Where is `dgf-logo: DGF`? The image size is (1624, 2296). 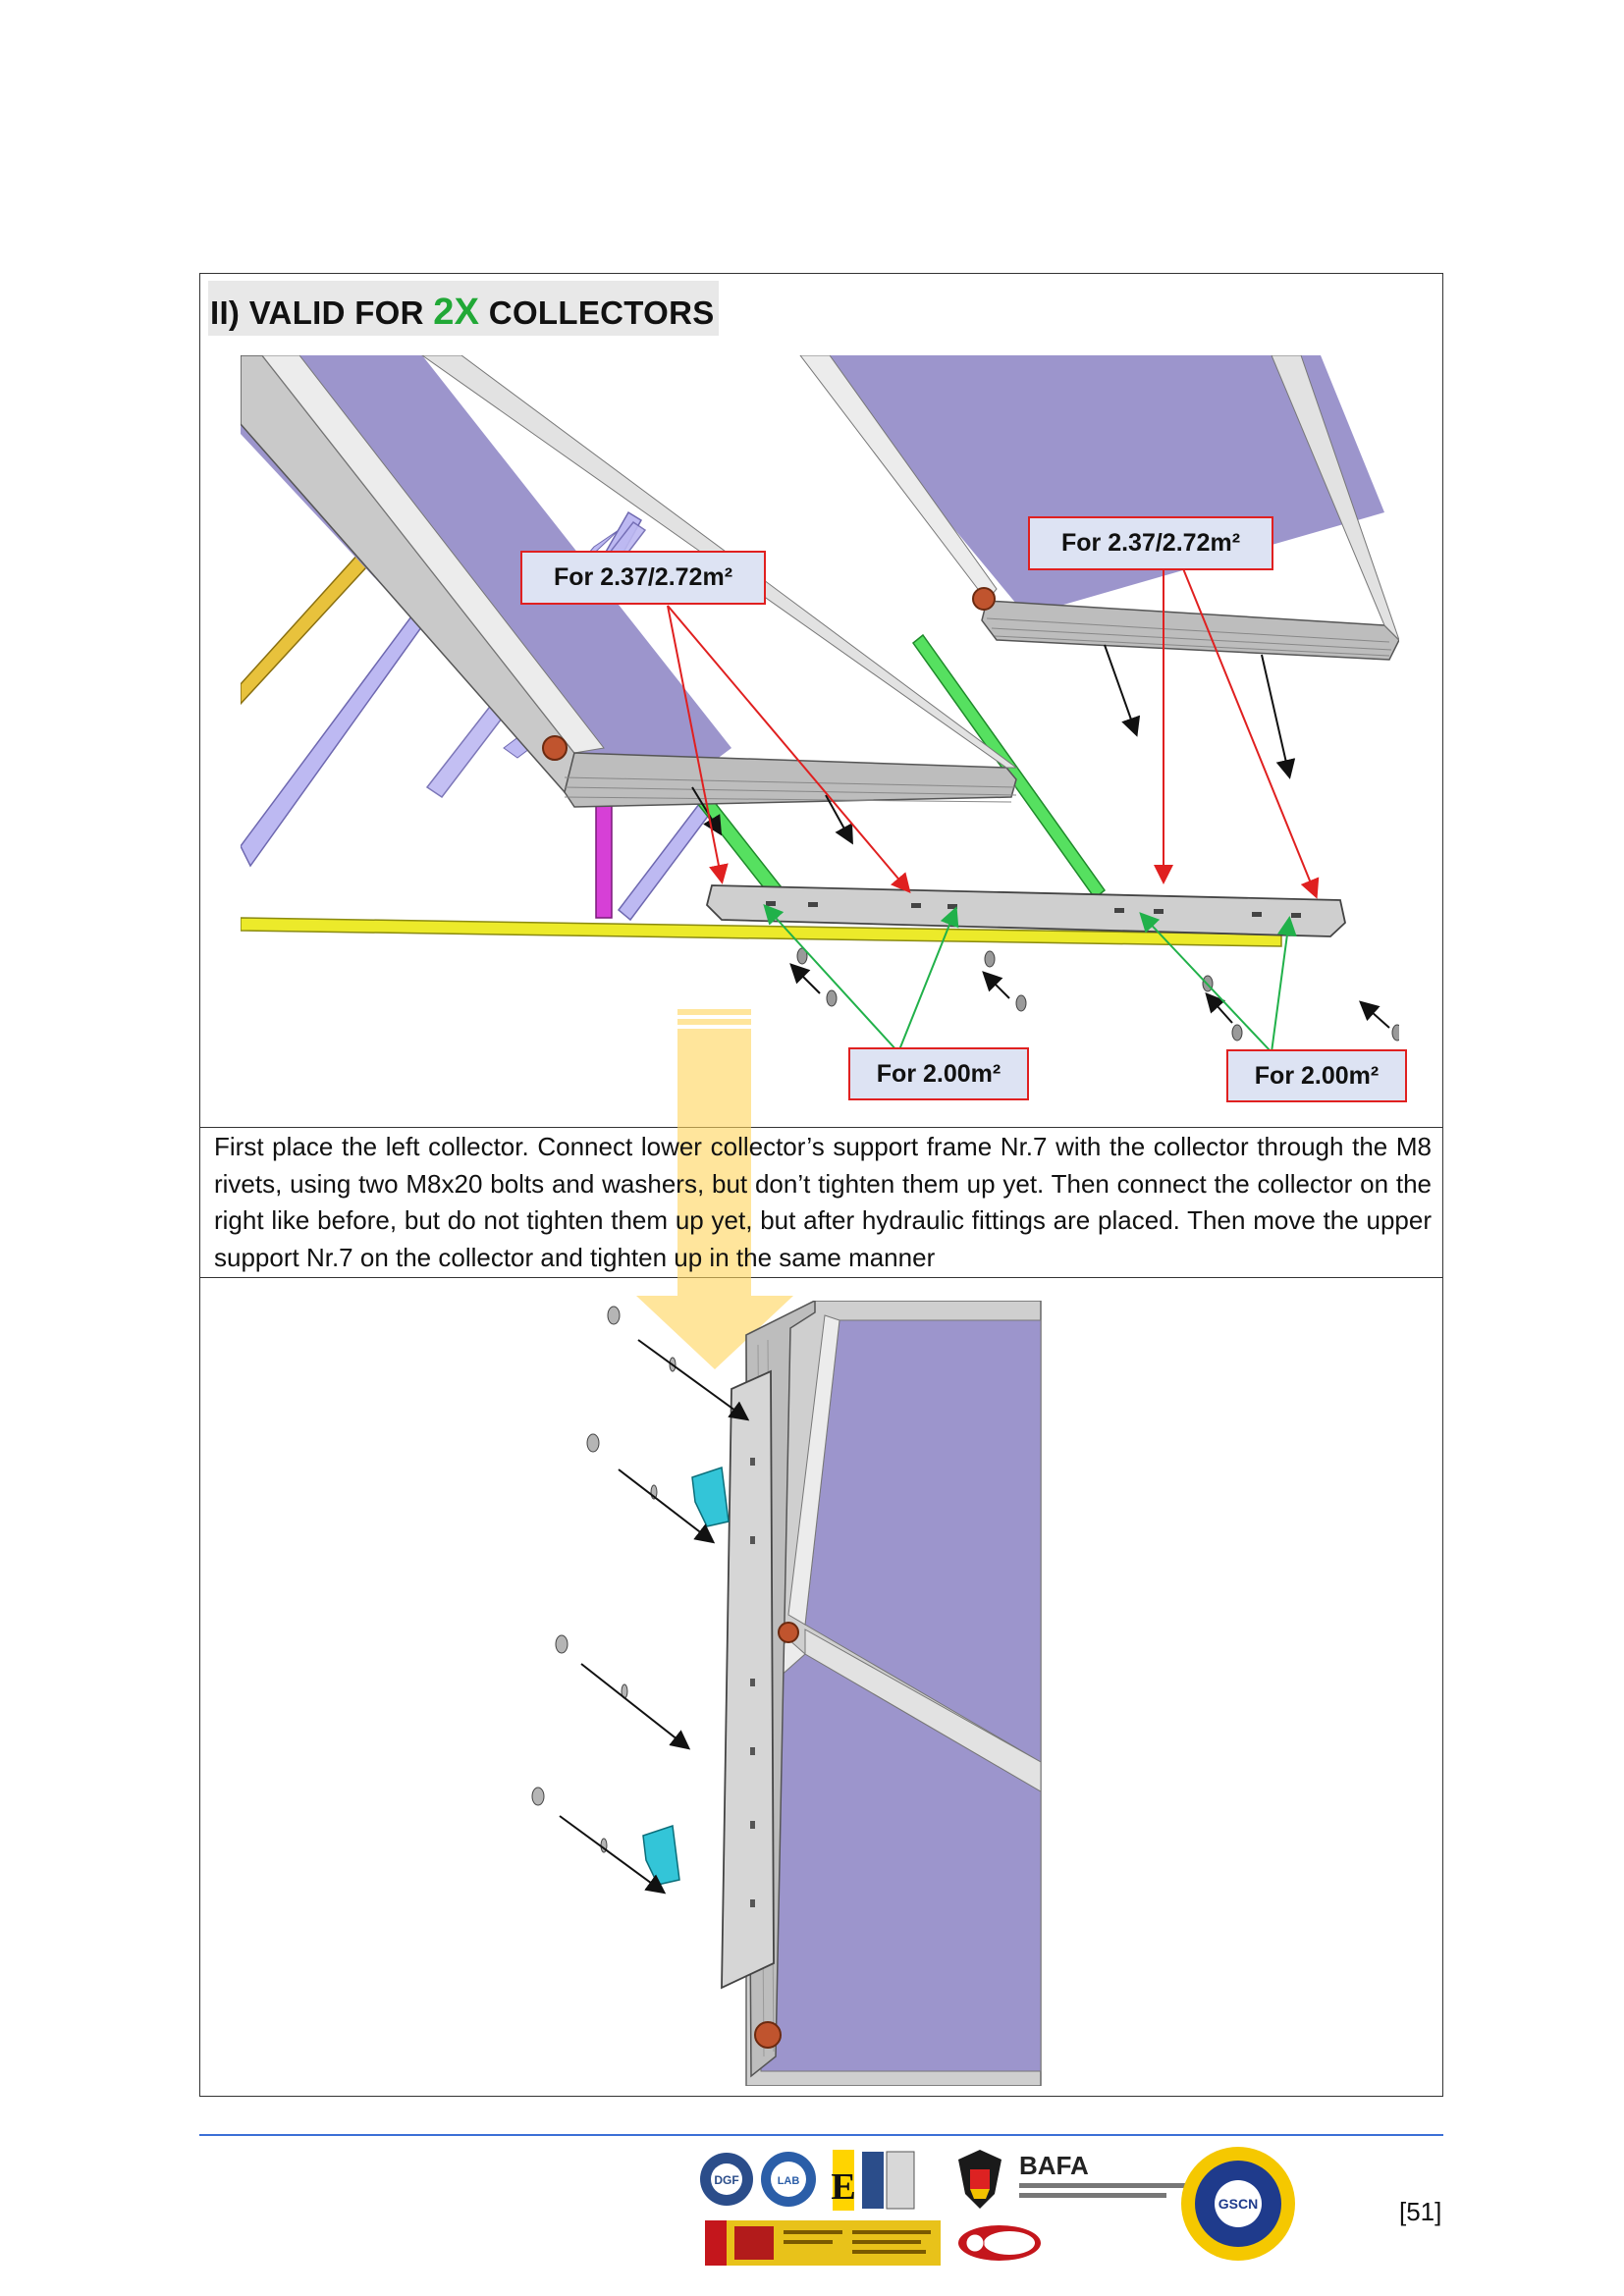 dgf-logo: DGF is located at coordinates (726, 2179).